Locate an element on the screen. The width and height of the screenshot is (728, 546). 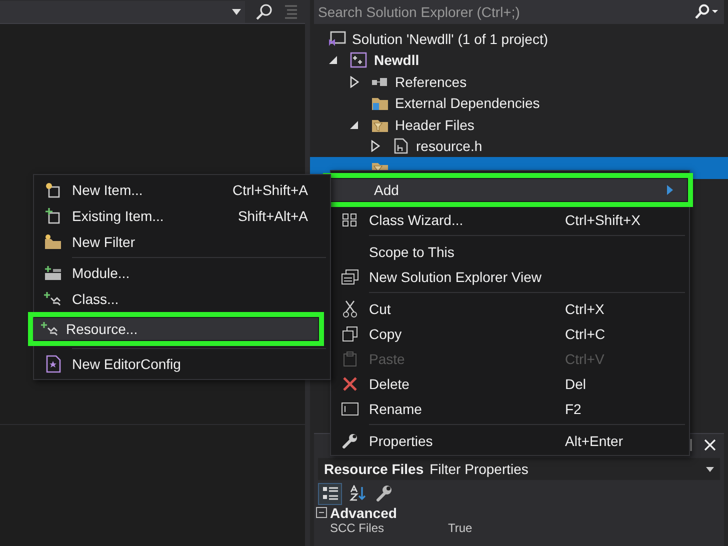
categorized-icon is located at coordinates (330, 493).